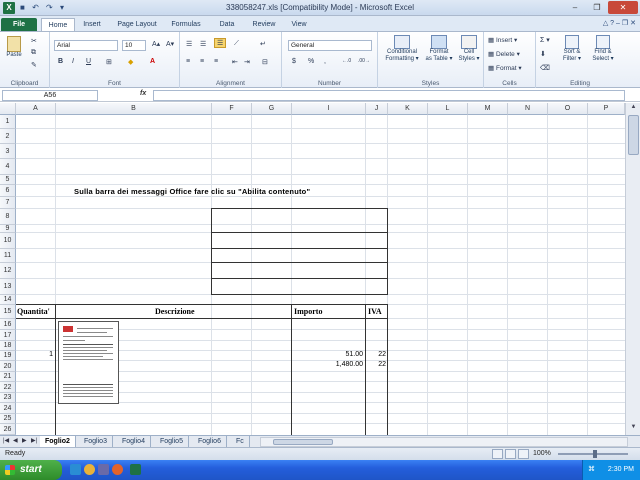 The width and height of the screenshot is (640, 480). What do you see at coordinates (8, 346) in the screenshot?
I see `row-header-18: 18` at bounding box center [8, 346].